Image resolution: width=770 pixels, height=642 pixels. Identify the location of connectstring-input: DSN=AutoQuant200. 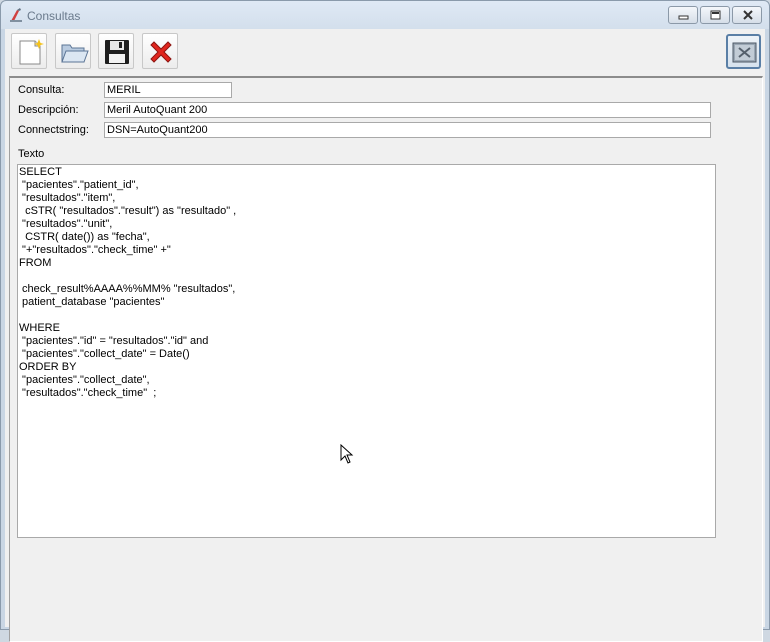
(407, 130).